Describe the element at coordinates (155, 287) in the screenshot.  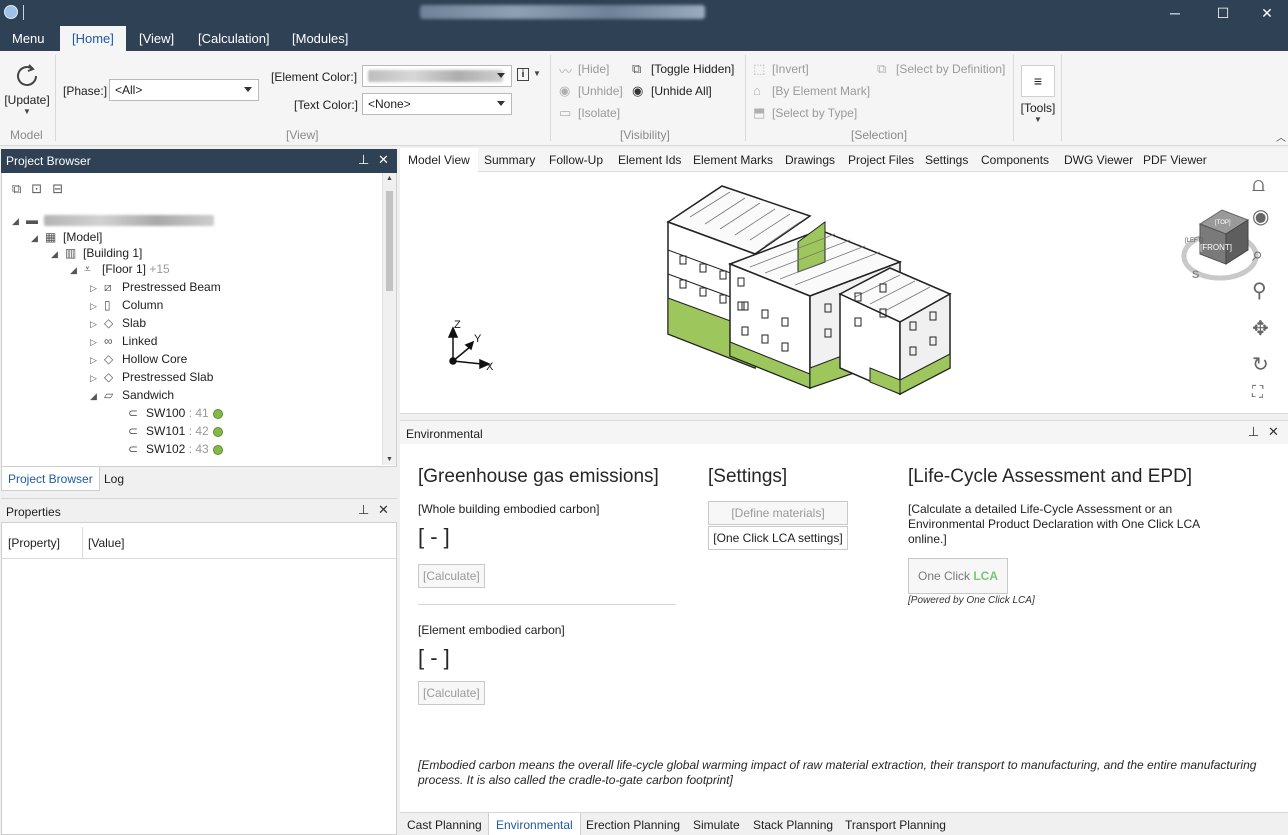
I see `tree-type-prestressed-beam: ▷ ⧄ Prestressed Beam` at that location.